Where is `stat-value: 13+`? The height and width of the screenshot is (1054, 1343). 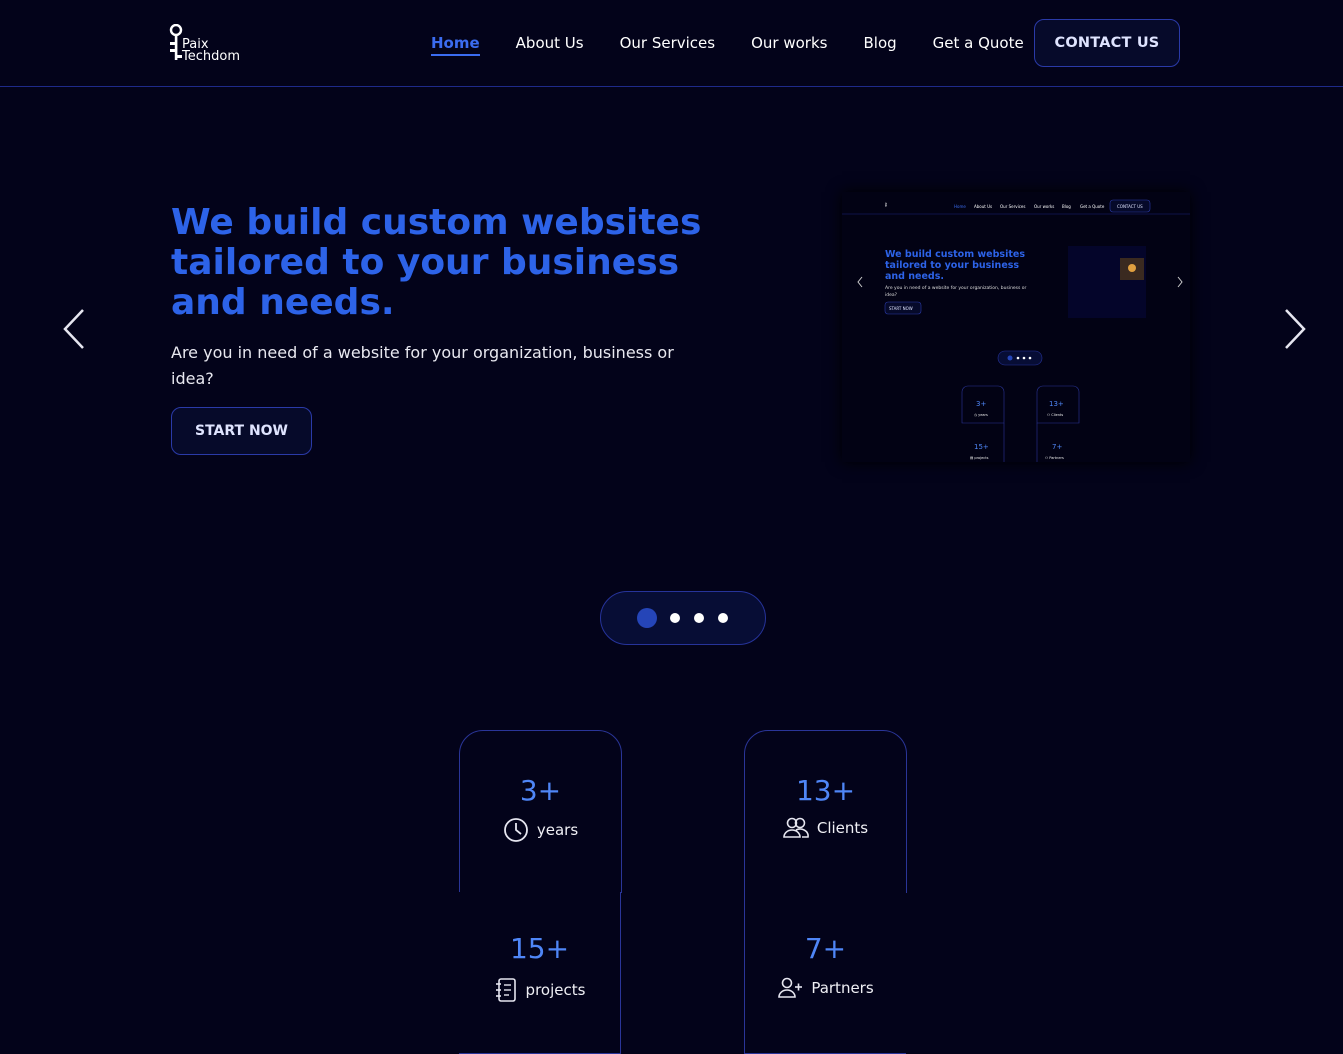
stat-value: 13+ is located at coordinates (825, 790).